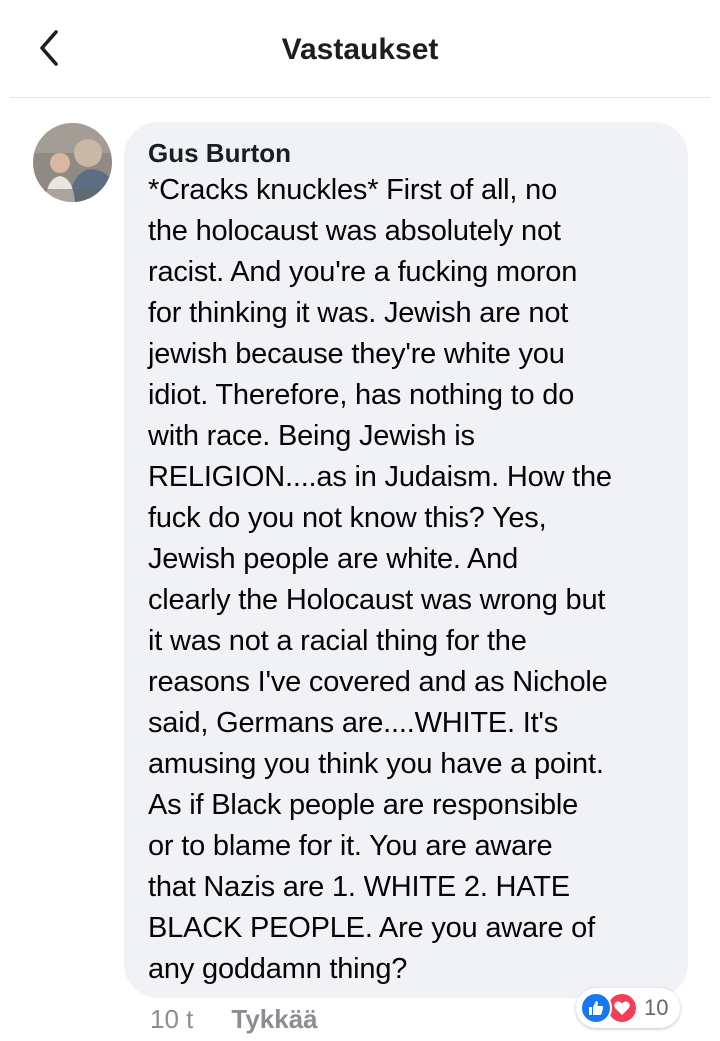  I want to click on top-bar: Vastaukset, so click(360, 49).